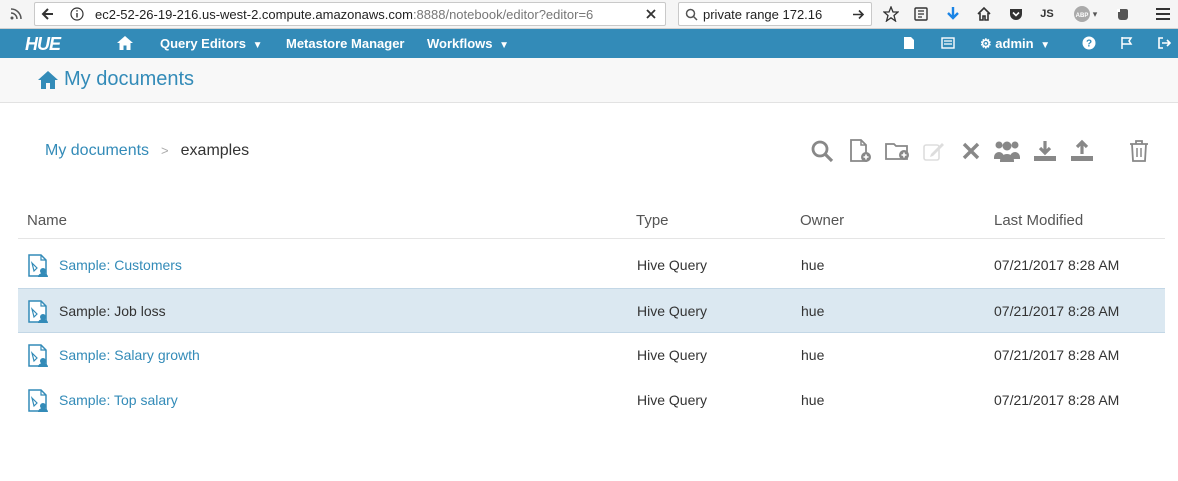 This screenshot has width=1178, height=481. Describe the element at coordinates (891, 14) in the screenshot. I see `bookmark-star-icon` at that location.